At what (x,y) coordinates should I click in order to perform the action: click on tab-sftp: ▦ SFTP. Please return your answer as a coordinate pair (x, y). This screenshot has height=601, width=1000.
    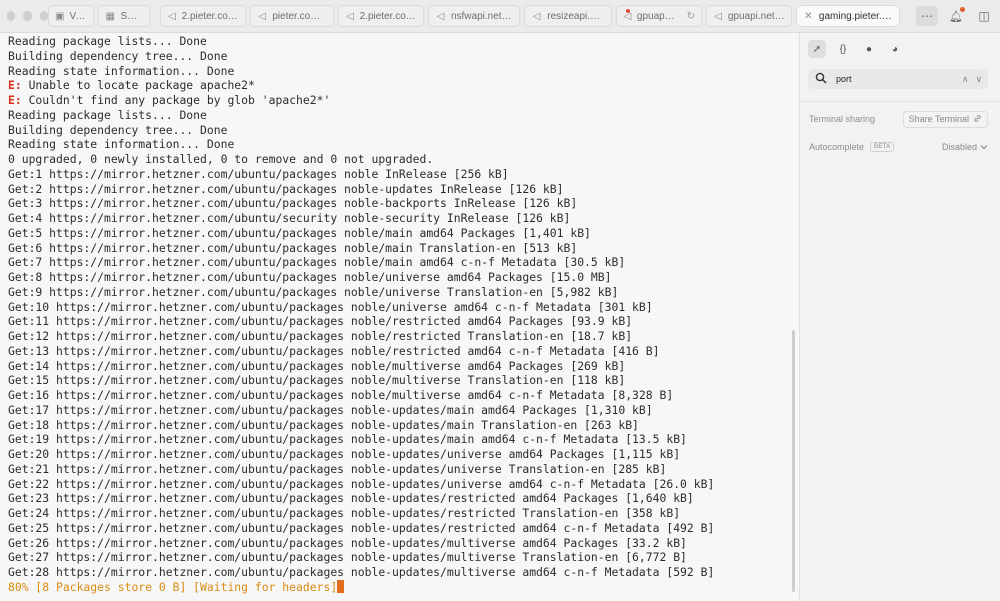
    Looking at the image, I should click on (124, 16).